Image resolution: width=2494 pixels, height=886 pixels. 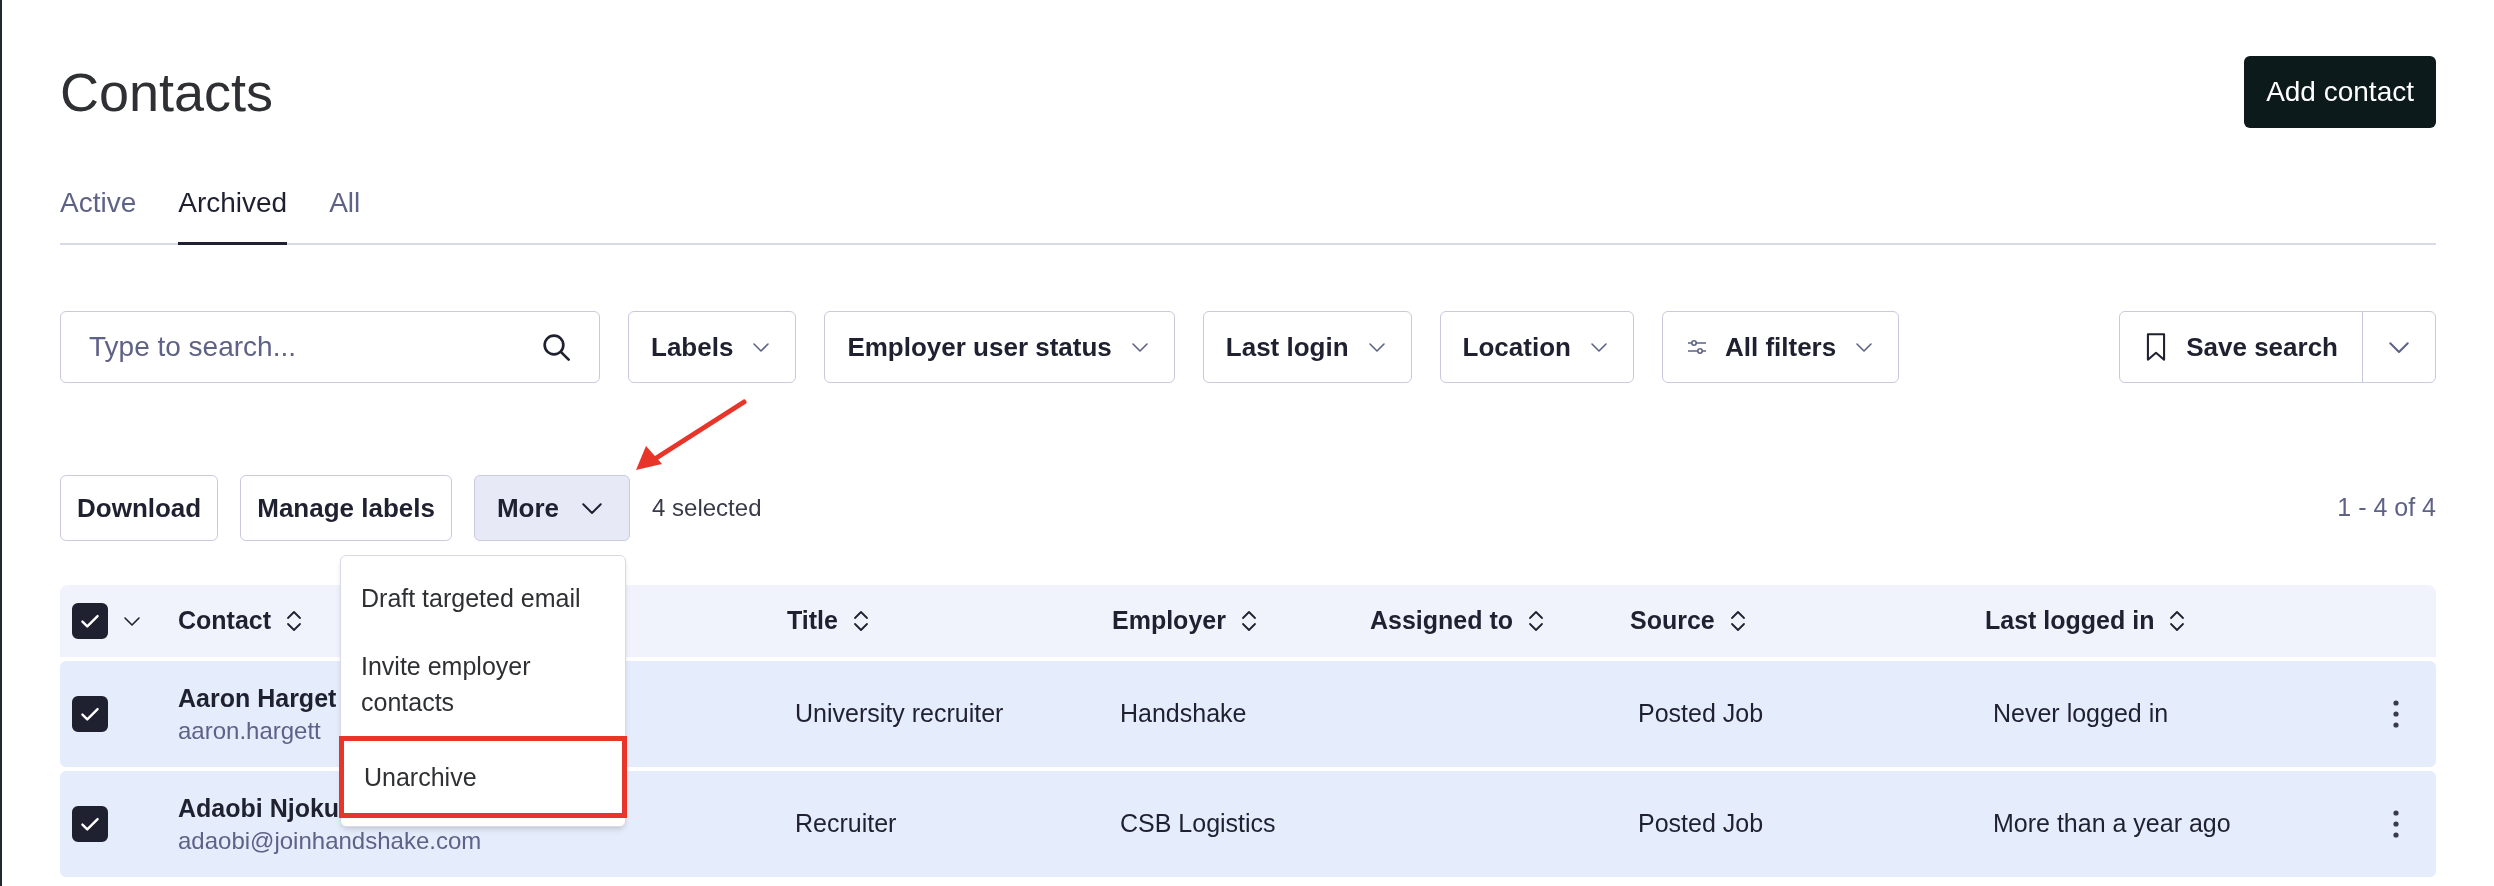 I want to click on table-cell-text: More than a year ago, so click(x=2112, y=824).